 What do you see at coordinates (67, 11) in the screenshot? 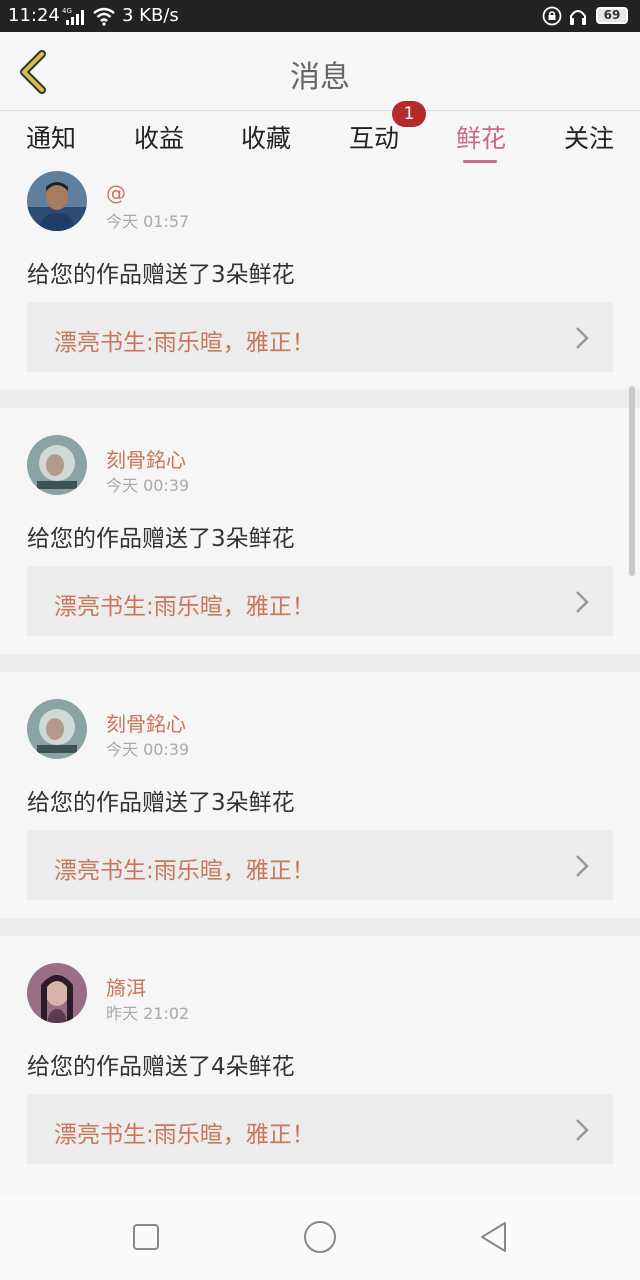
I see `network-type-label: 4G` at bounding box center [67, 11].